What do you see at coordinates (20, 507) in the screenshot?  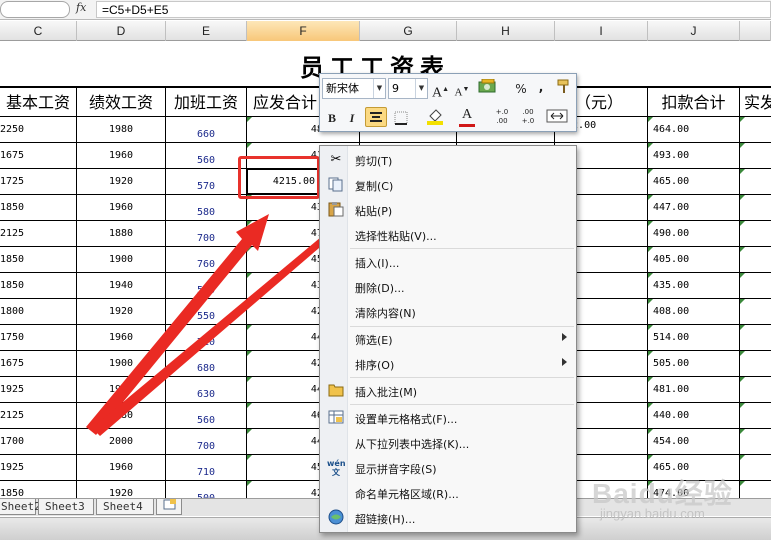 I see `sheet-tab-sheet2: Sheet2` at bounding box center [20, 507].